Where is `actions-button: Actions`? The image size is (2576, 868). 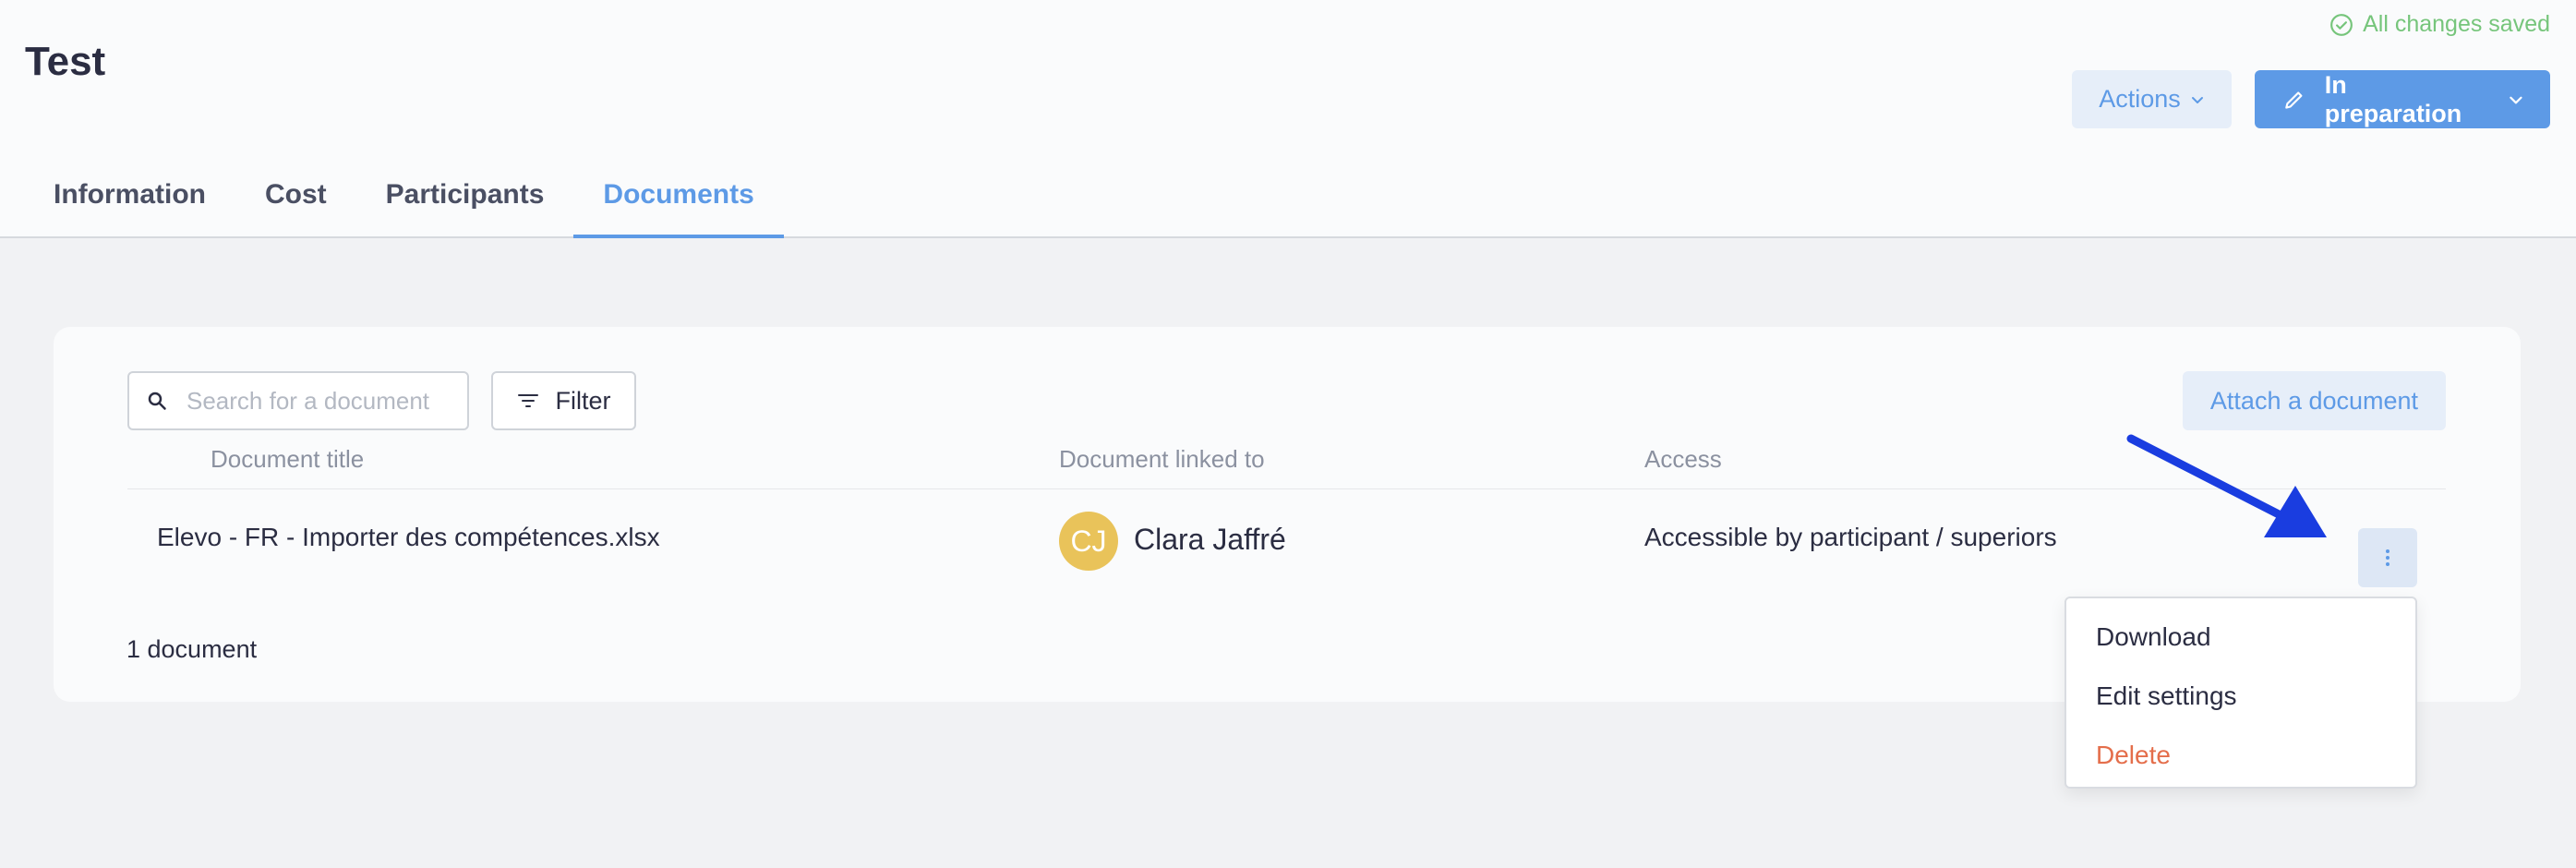 actions-button: Actions is located at coordinates (2152, 99).